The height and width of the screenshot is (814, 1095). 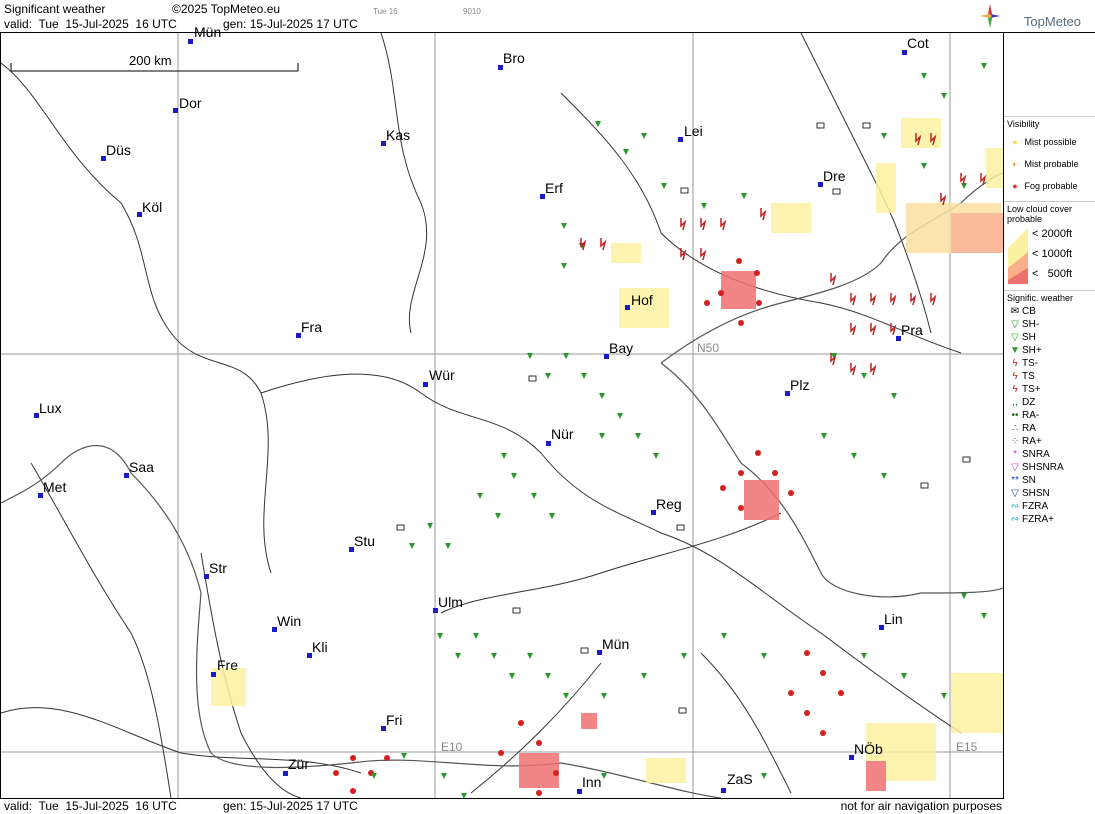 I want to click on cb-icon: ✉, so click(x=1015, y=311).